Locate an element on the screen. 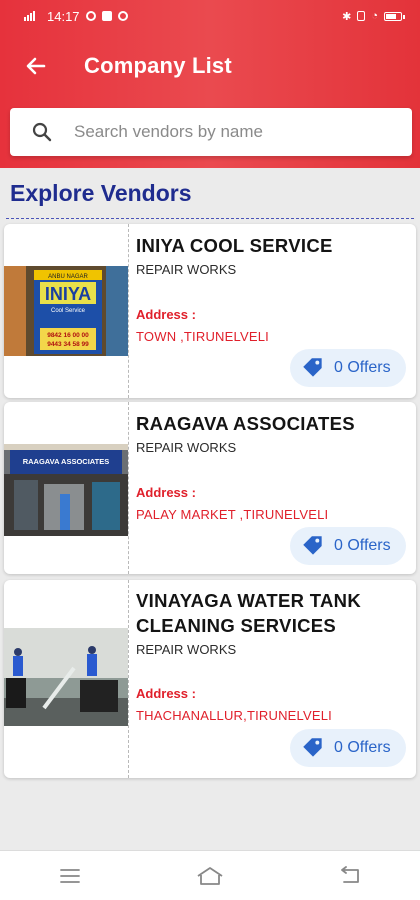 The image size is (420, 900). vendor-name: INIYA COOL SERVICE is located at coordinates (234, 245).